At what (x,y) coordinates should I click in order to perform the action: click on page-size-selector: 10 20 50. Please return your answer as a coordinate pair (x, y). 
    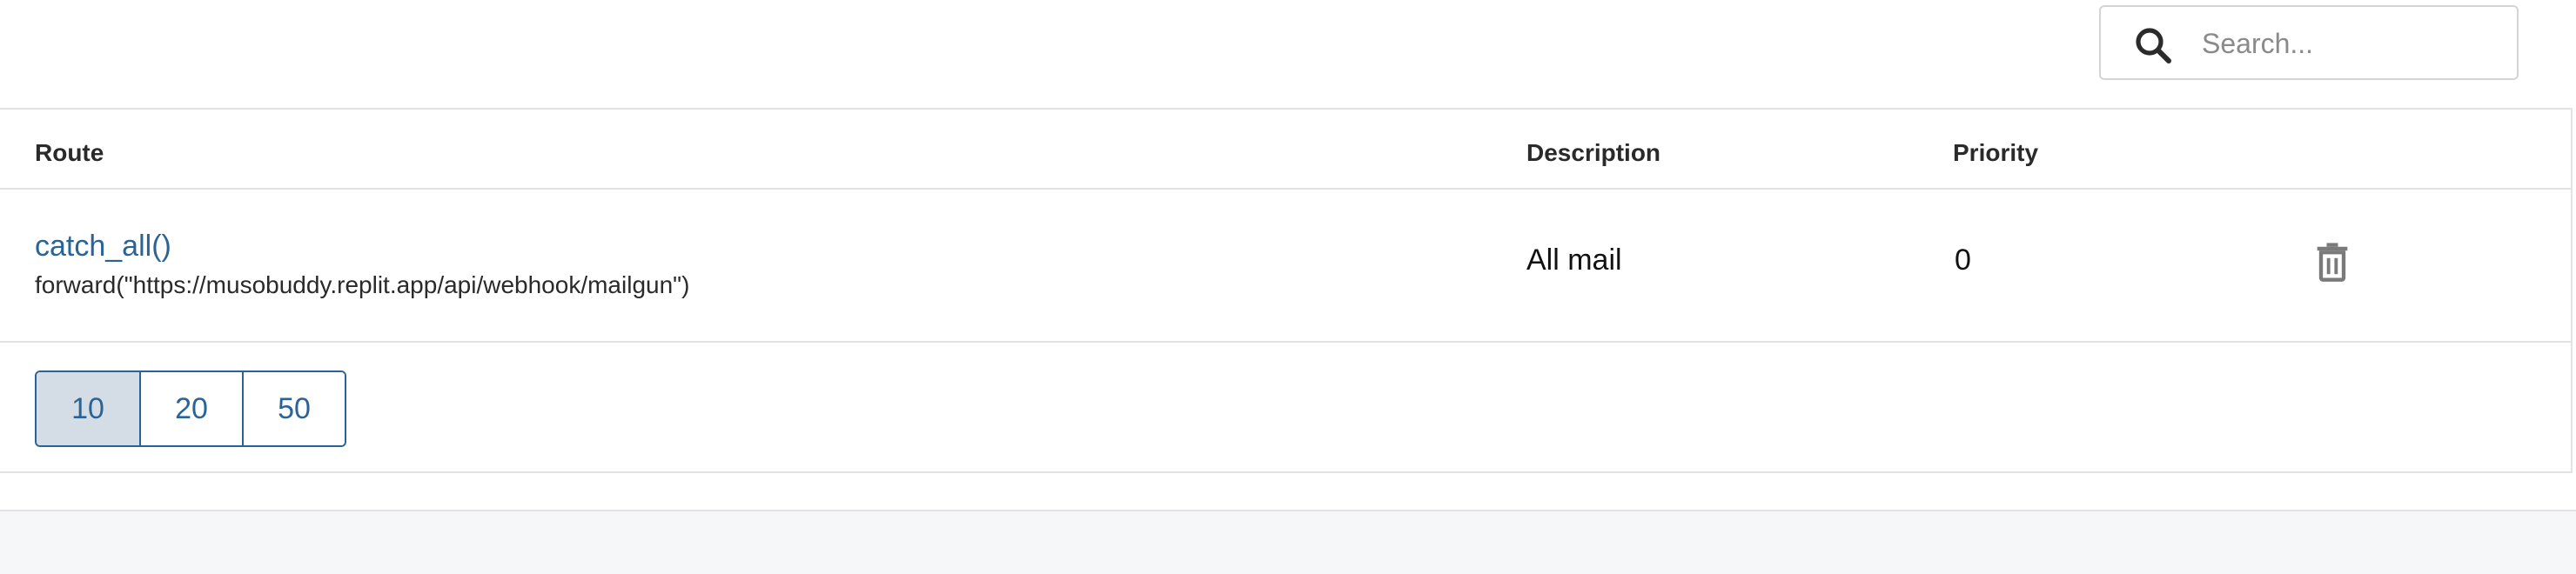
    Looking at the image, I should click on (191, 409).